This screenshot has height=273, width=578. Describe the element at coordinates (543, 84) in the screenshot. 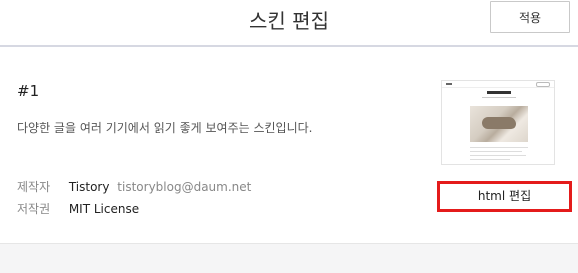

I see `preview-button` at that location.